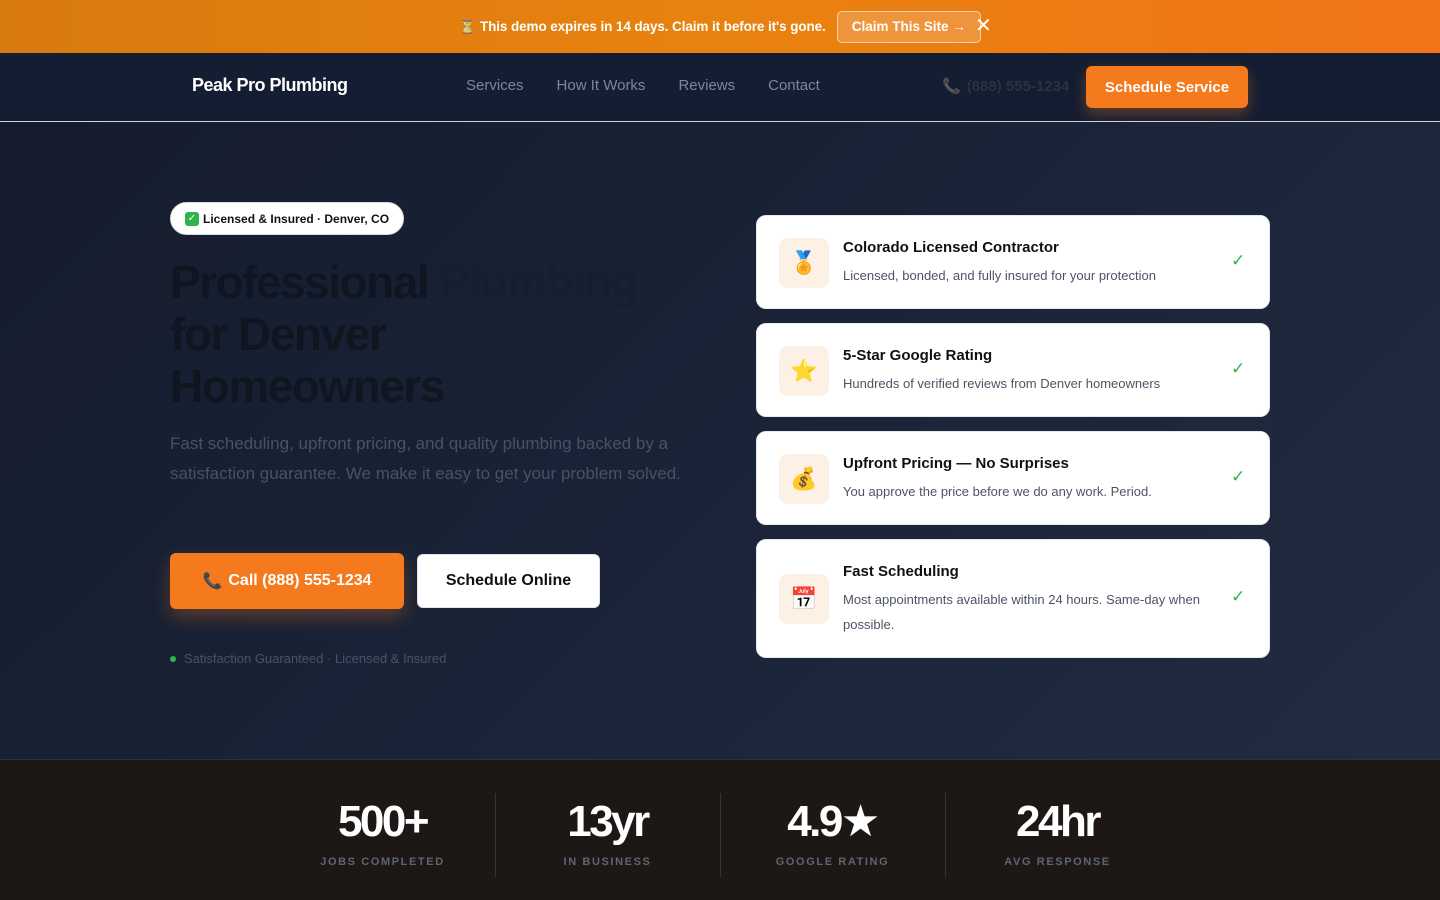 This screenshot has height=900, width=1440. What do you see at coordinates (804, 479) in the screenshot?
I see `money-bag-icon: 💰` at bounding box center [804, 479].